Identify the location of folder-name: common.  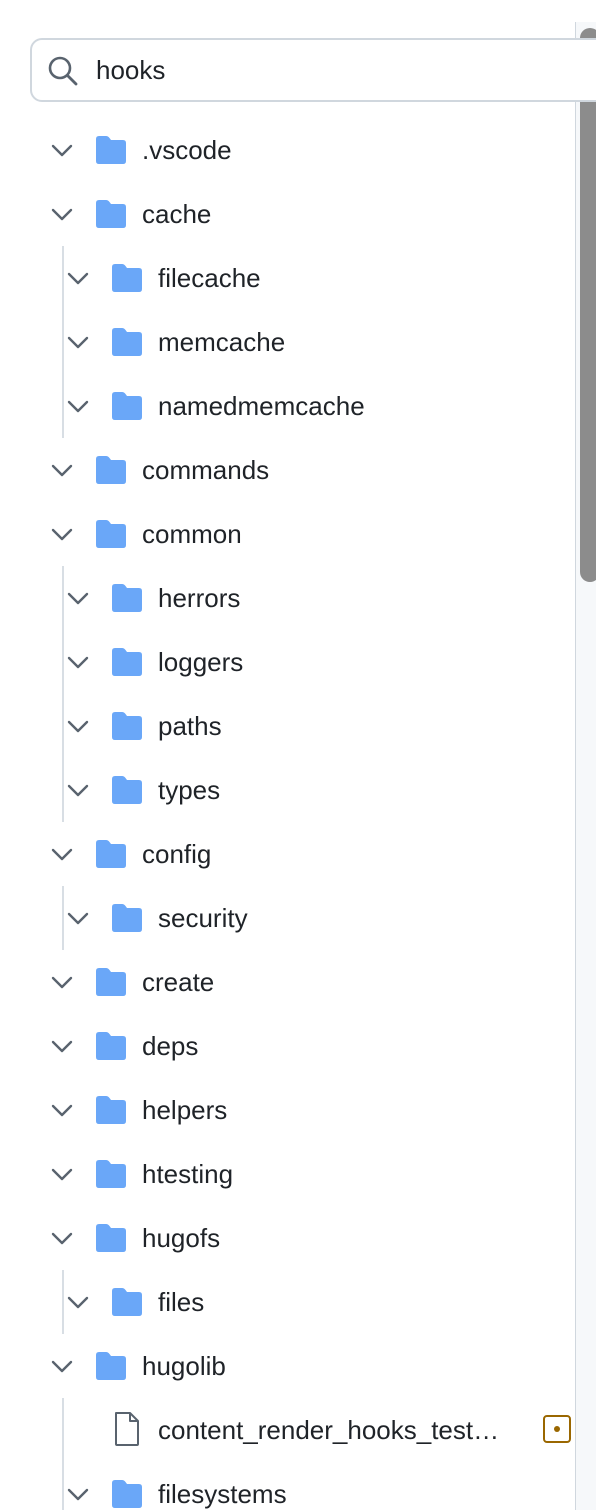
(192, 534).